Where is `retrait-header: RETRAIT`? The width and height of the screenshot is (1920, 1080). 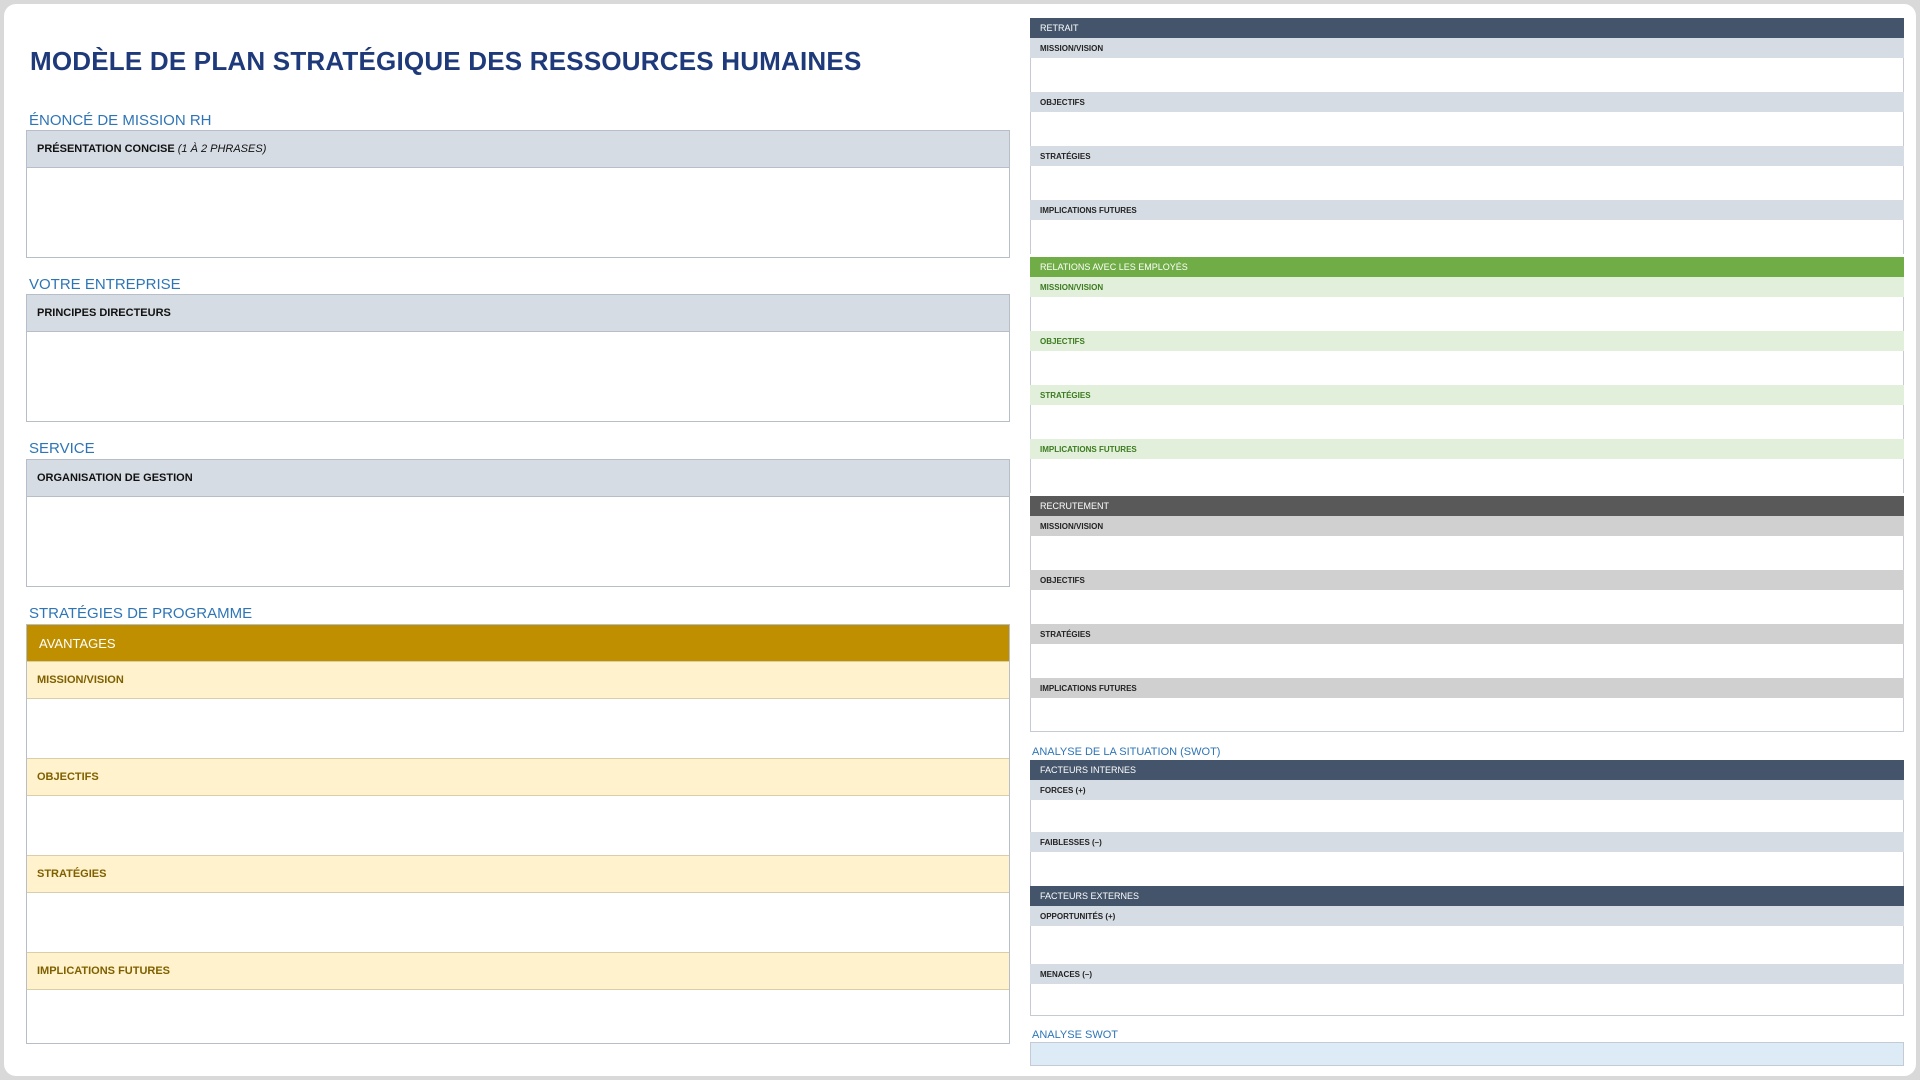 retrait-header: RETRAIT is located at coordinates (1467, 28).